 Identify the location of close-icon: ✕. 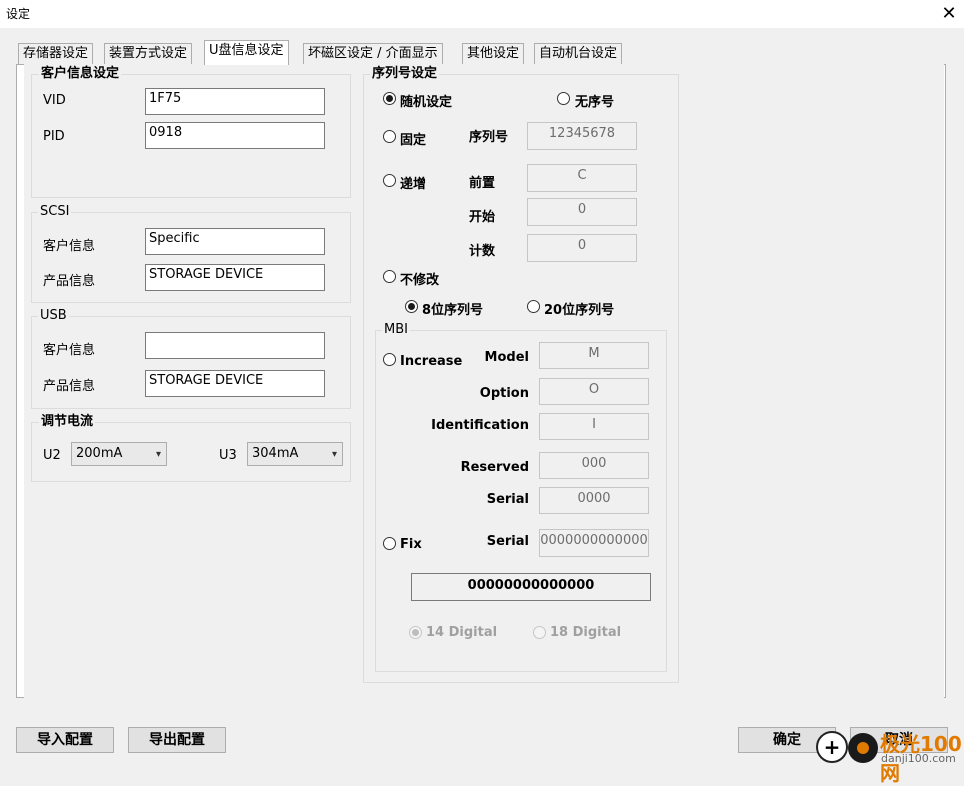
(949, 14).